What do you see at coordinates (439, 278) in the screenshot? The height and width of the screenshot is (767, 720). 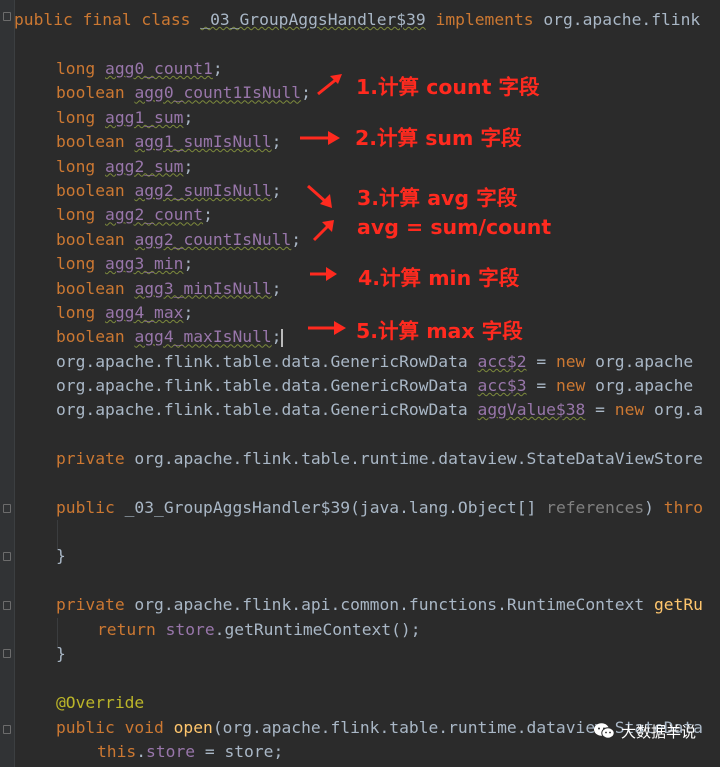 I see `annotation-min: 4.计算 min 字段` at bounding box center [439, 278].